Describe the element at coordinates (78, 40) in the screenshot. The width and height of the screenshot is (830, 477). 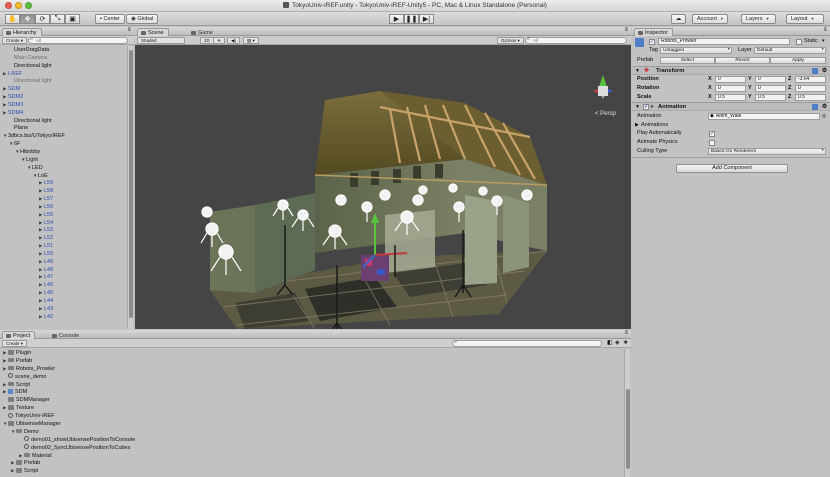
I see `hierarchy-search-input: All` at that location.